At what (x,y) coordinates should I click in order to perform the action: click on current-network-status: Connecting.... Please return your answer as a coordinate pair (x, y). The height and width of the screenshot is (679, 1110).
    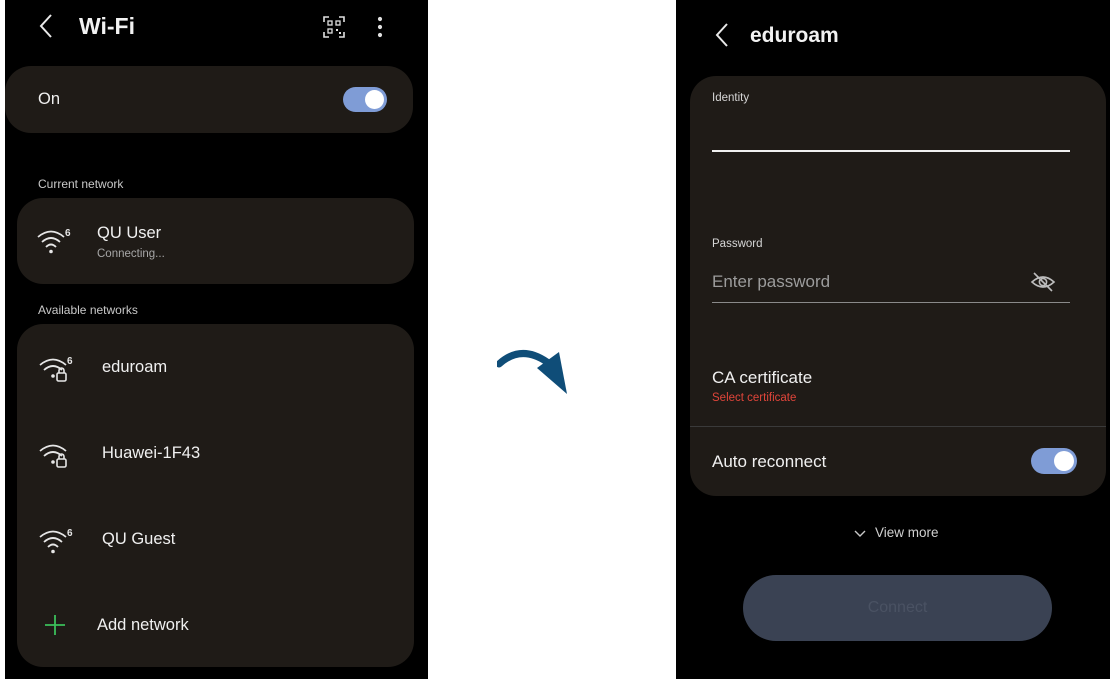
    Looking at the image, I should click on (131, 254).